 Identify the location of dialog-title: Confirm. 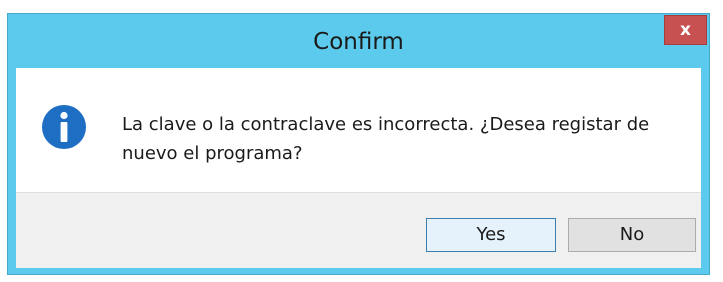
(358, 42).